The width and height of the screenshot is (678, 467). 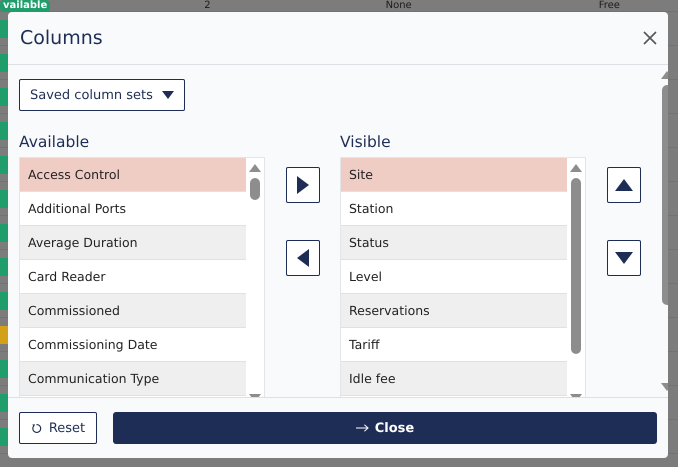 I want to click on move-down-button, so click(x=623, y=258).